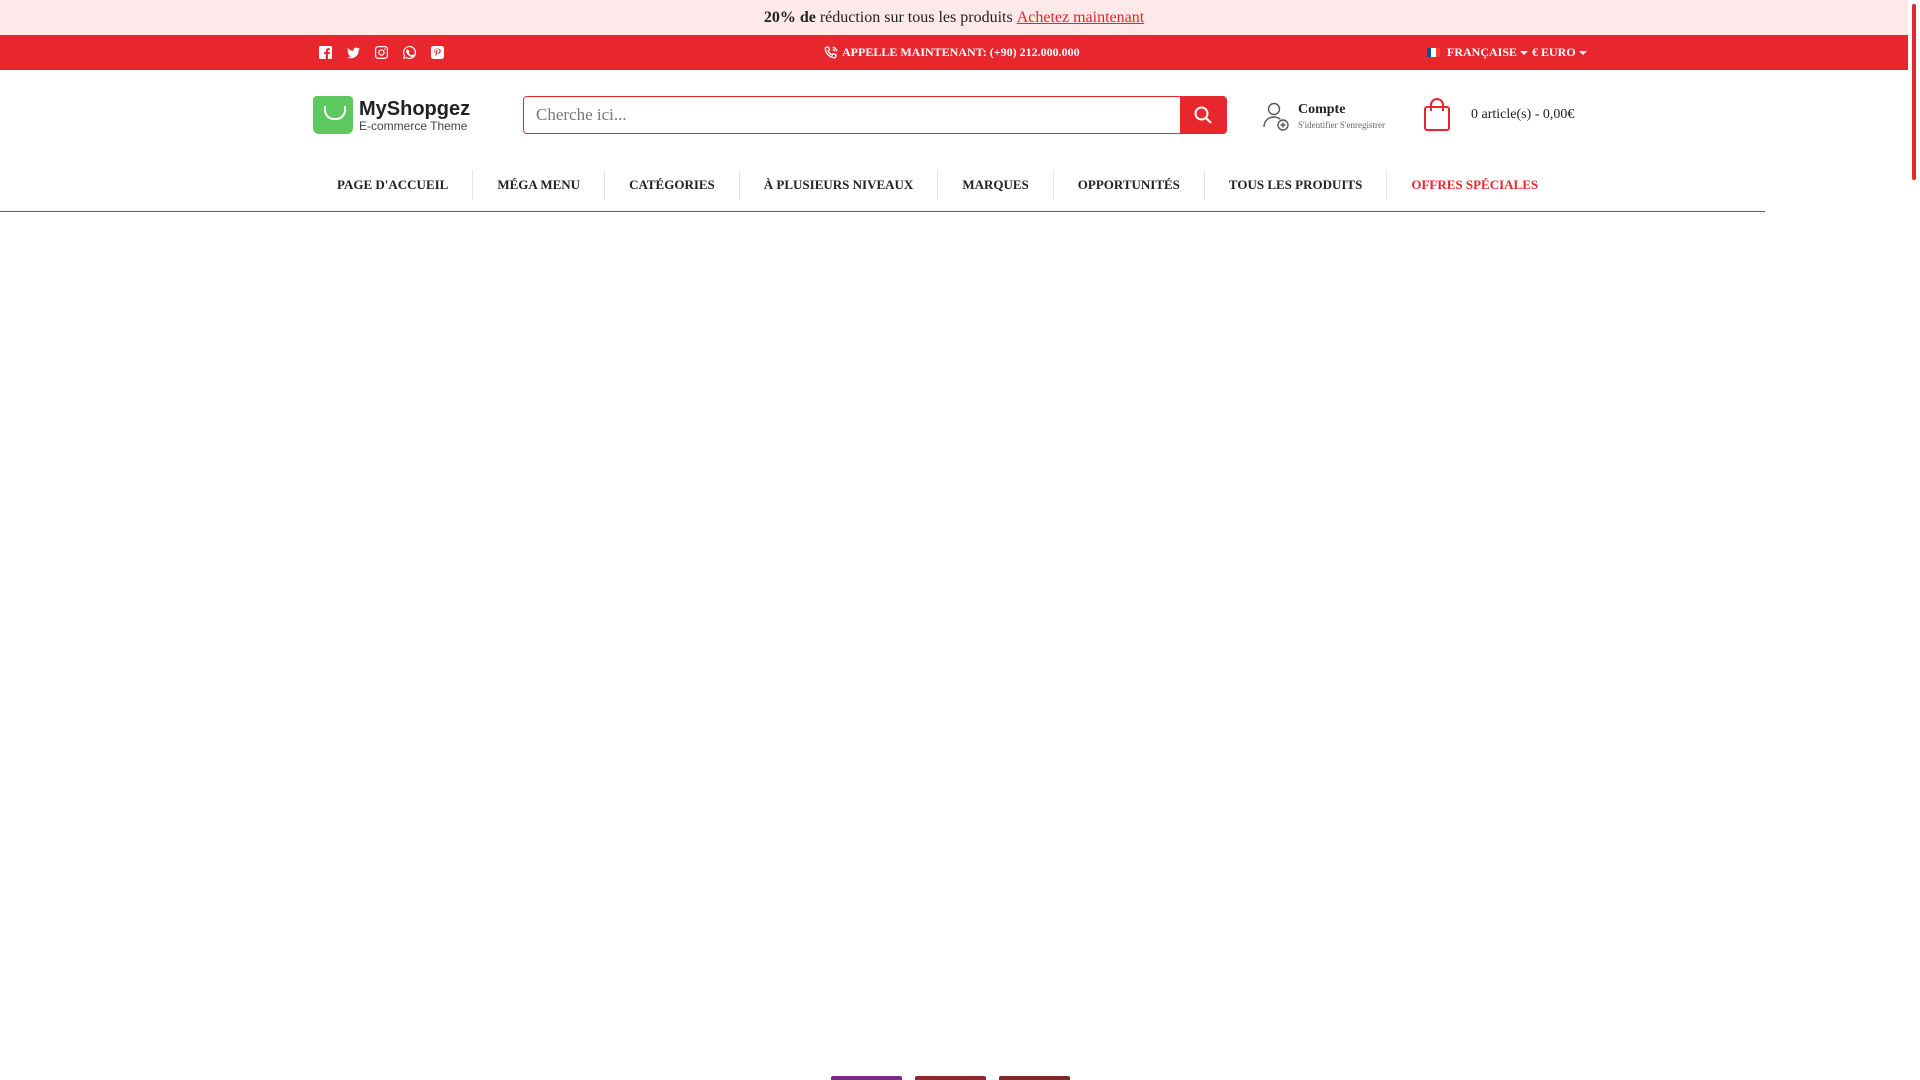  Describe the element at coordinates (437, 52) in the screenshot. I see `pinterest-icon` at that location.